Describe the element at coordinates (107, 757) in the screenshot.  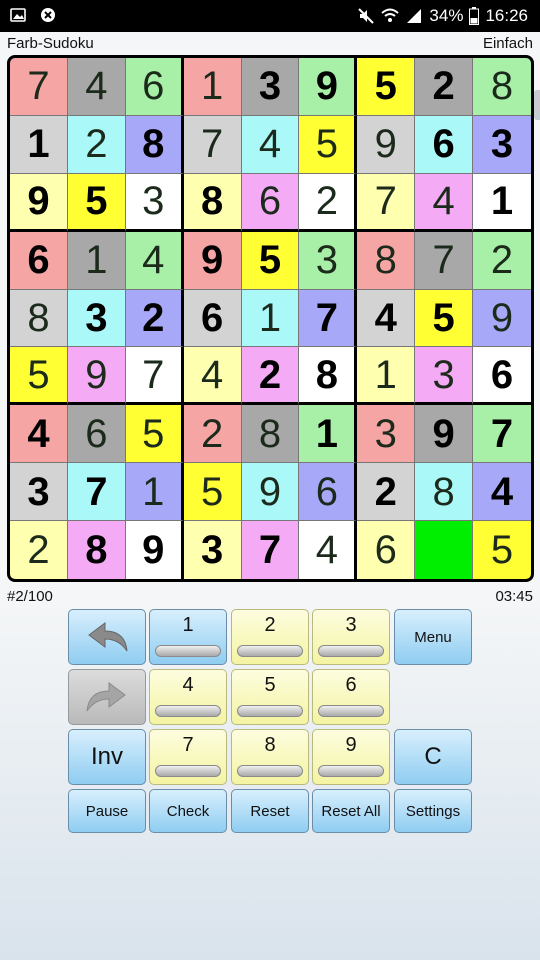
I see `inverse-button: Inv` at that location.